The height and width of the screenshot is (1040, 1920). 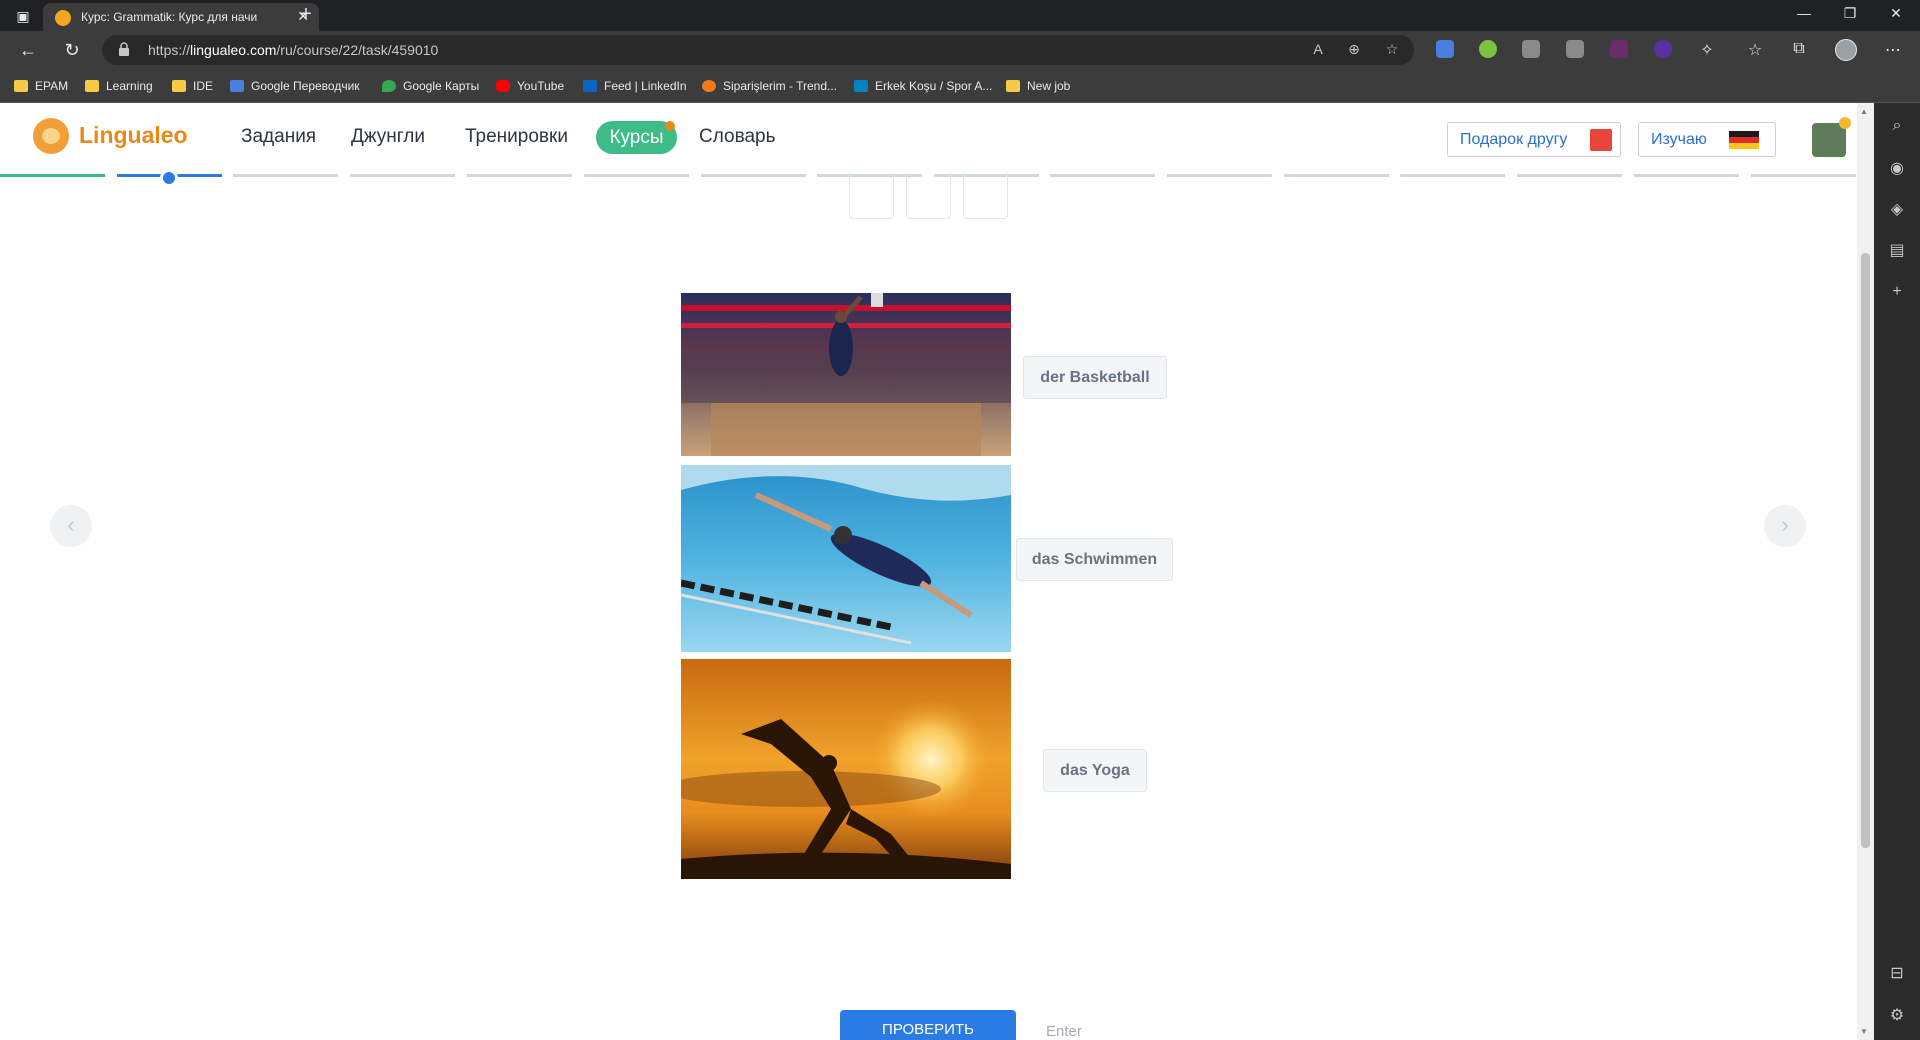 What do you see at coordinates (388, 137) in the screenshot?
I see `nav-jungle: Джунгли` at bounding box center [388, 137].